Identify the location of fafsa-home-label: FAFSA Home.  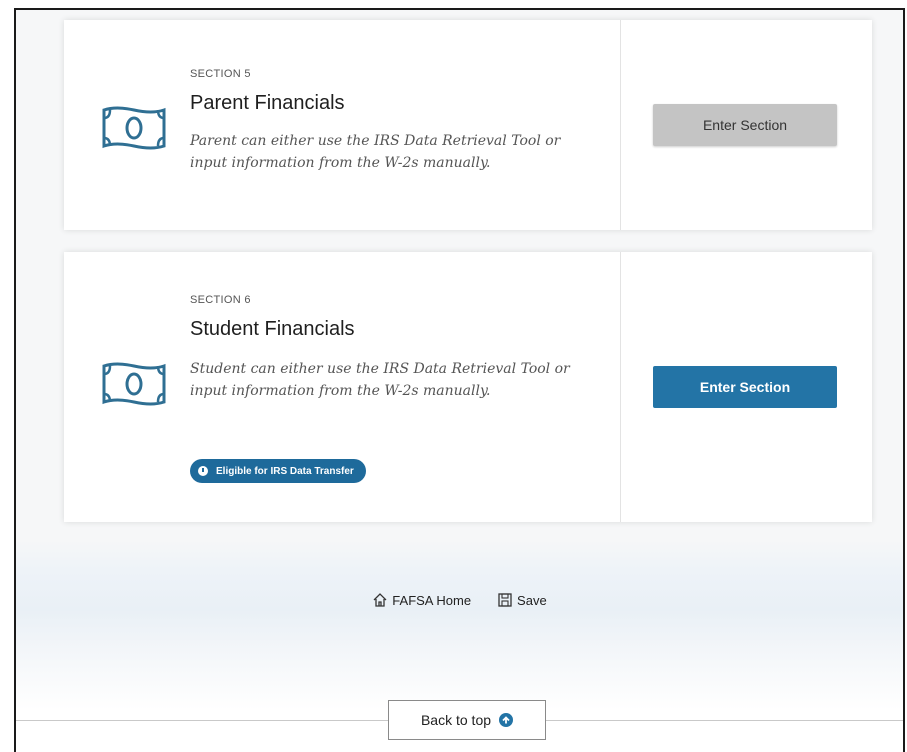
(432, 600).